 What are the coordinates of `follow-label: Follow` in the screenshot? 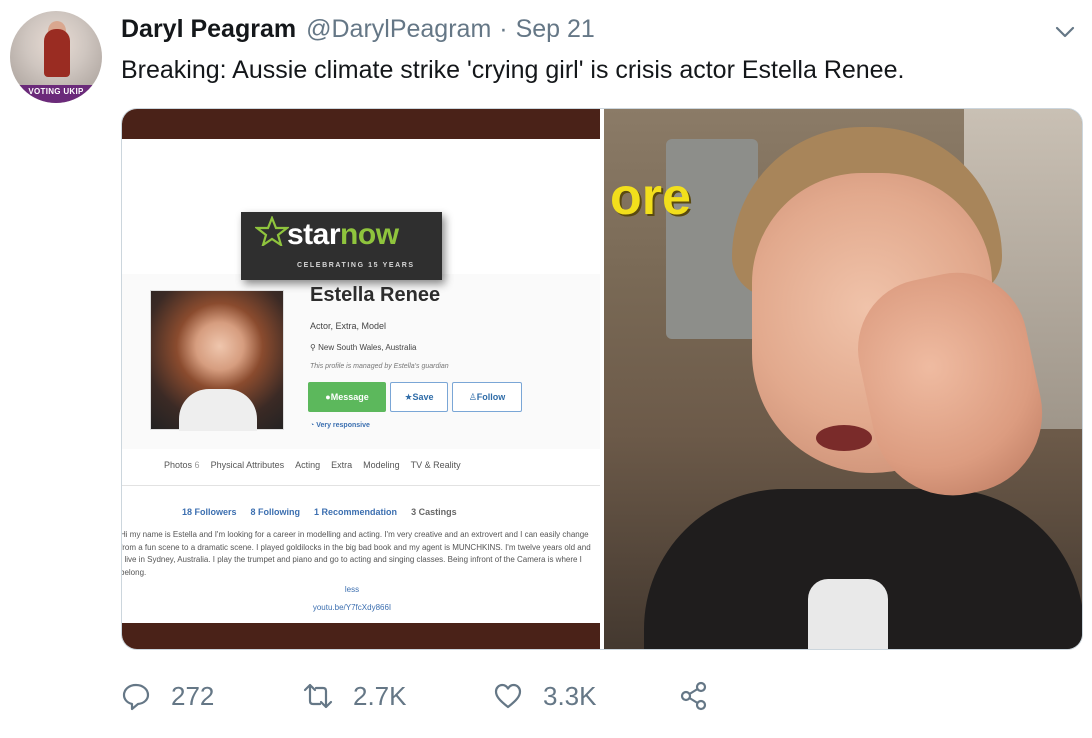 It's located at (491, 397).